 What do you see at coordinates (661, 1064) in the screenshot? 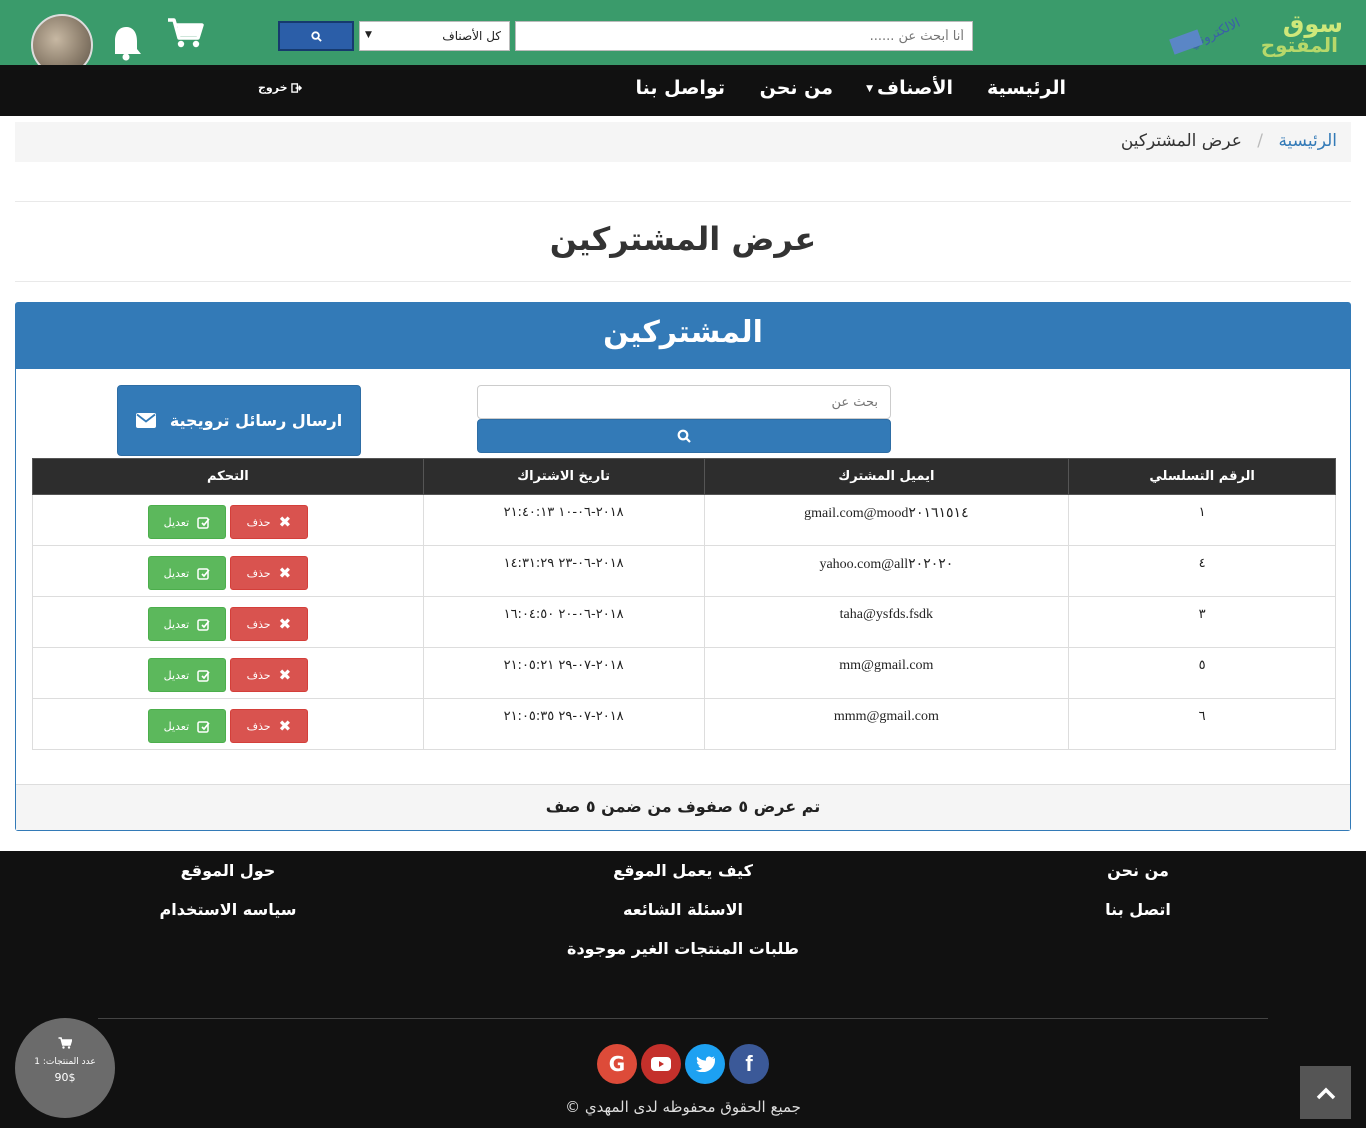
I see `youtube-icon` at bounding box center [661, 1064].